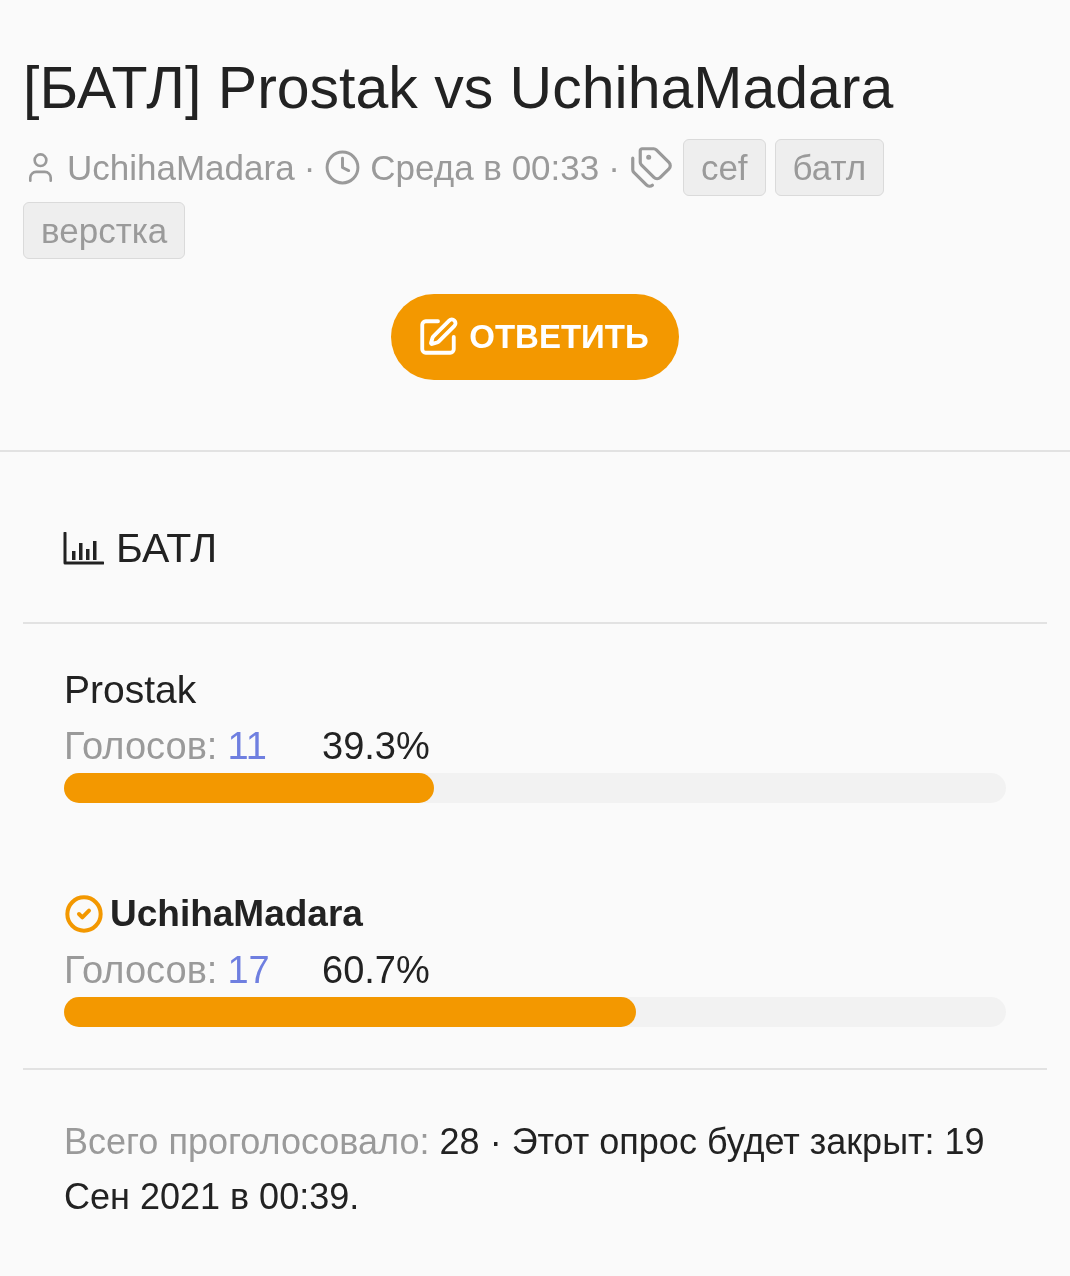  I want to click on poll-summary-text: Всего проголосовало: 28 · Этот опрос будет закрыт: 19 Сен 2021 в 00:39., so click(525, 1169).